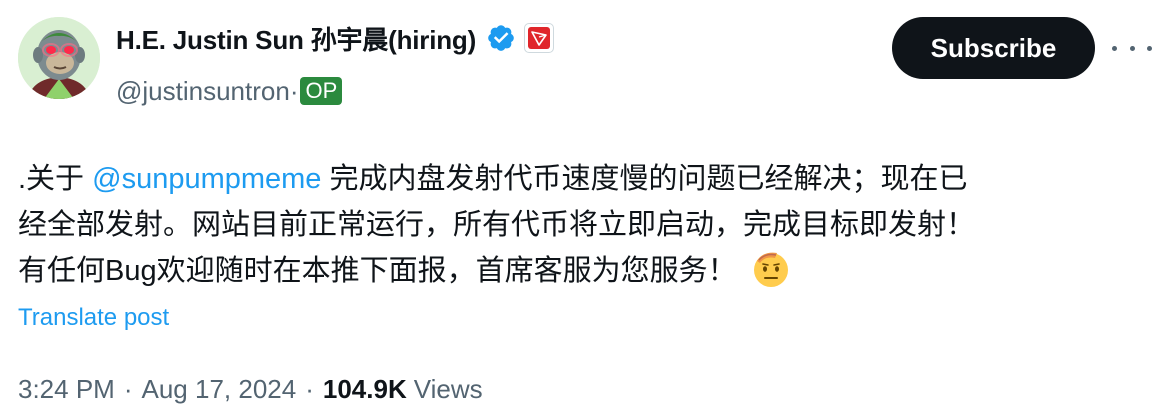  I want to click on post-text-line-1: .关于 @sunpumpmeme 完成内盘发射代币速度慢的问题已经解决；现在已, so click(583, 179).